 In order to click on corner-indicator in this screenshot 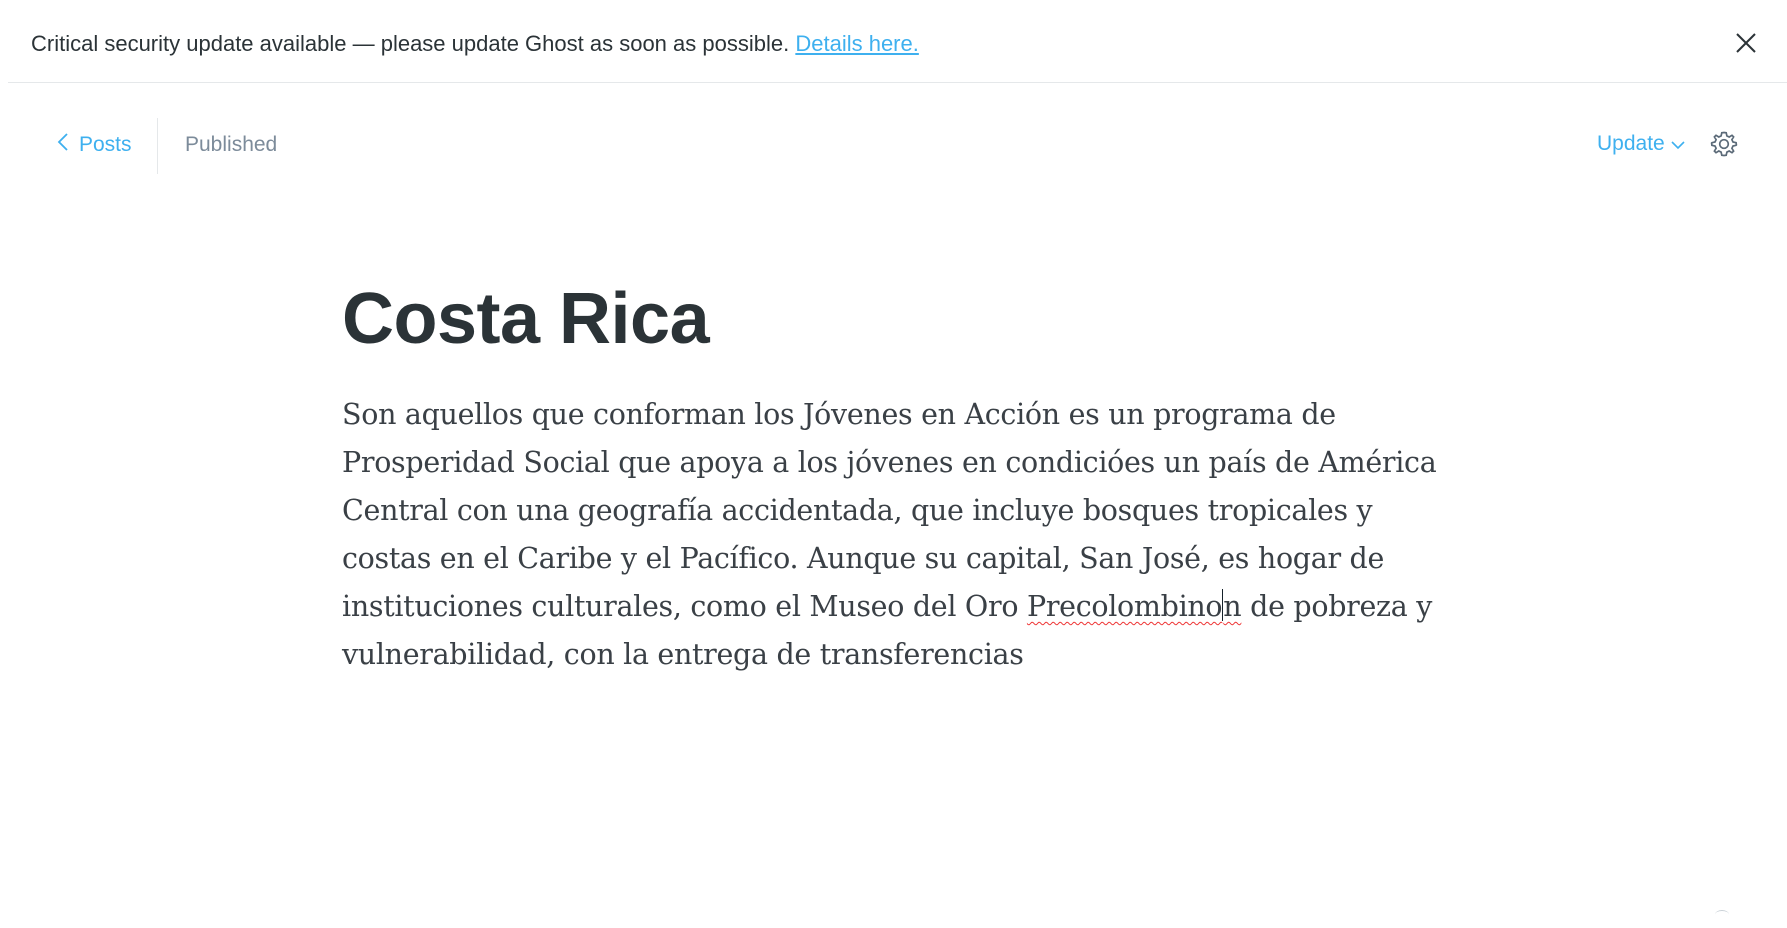, I will do `click(1722, 914)`.